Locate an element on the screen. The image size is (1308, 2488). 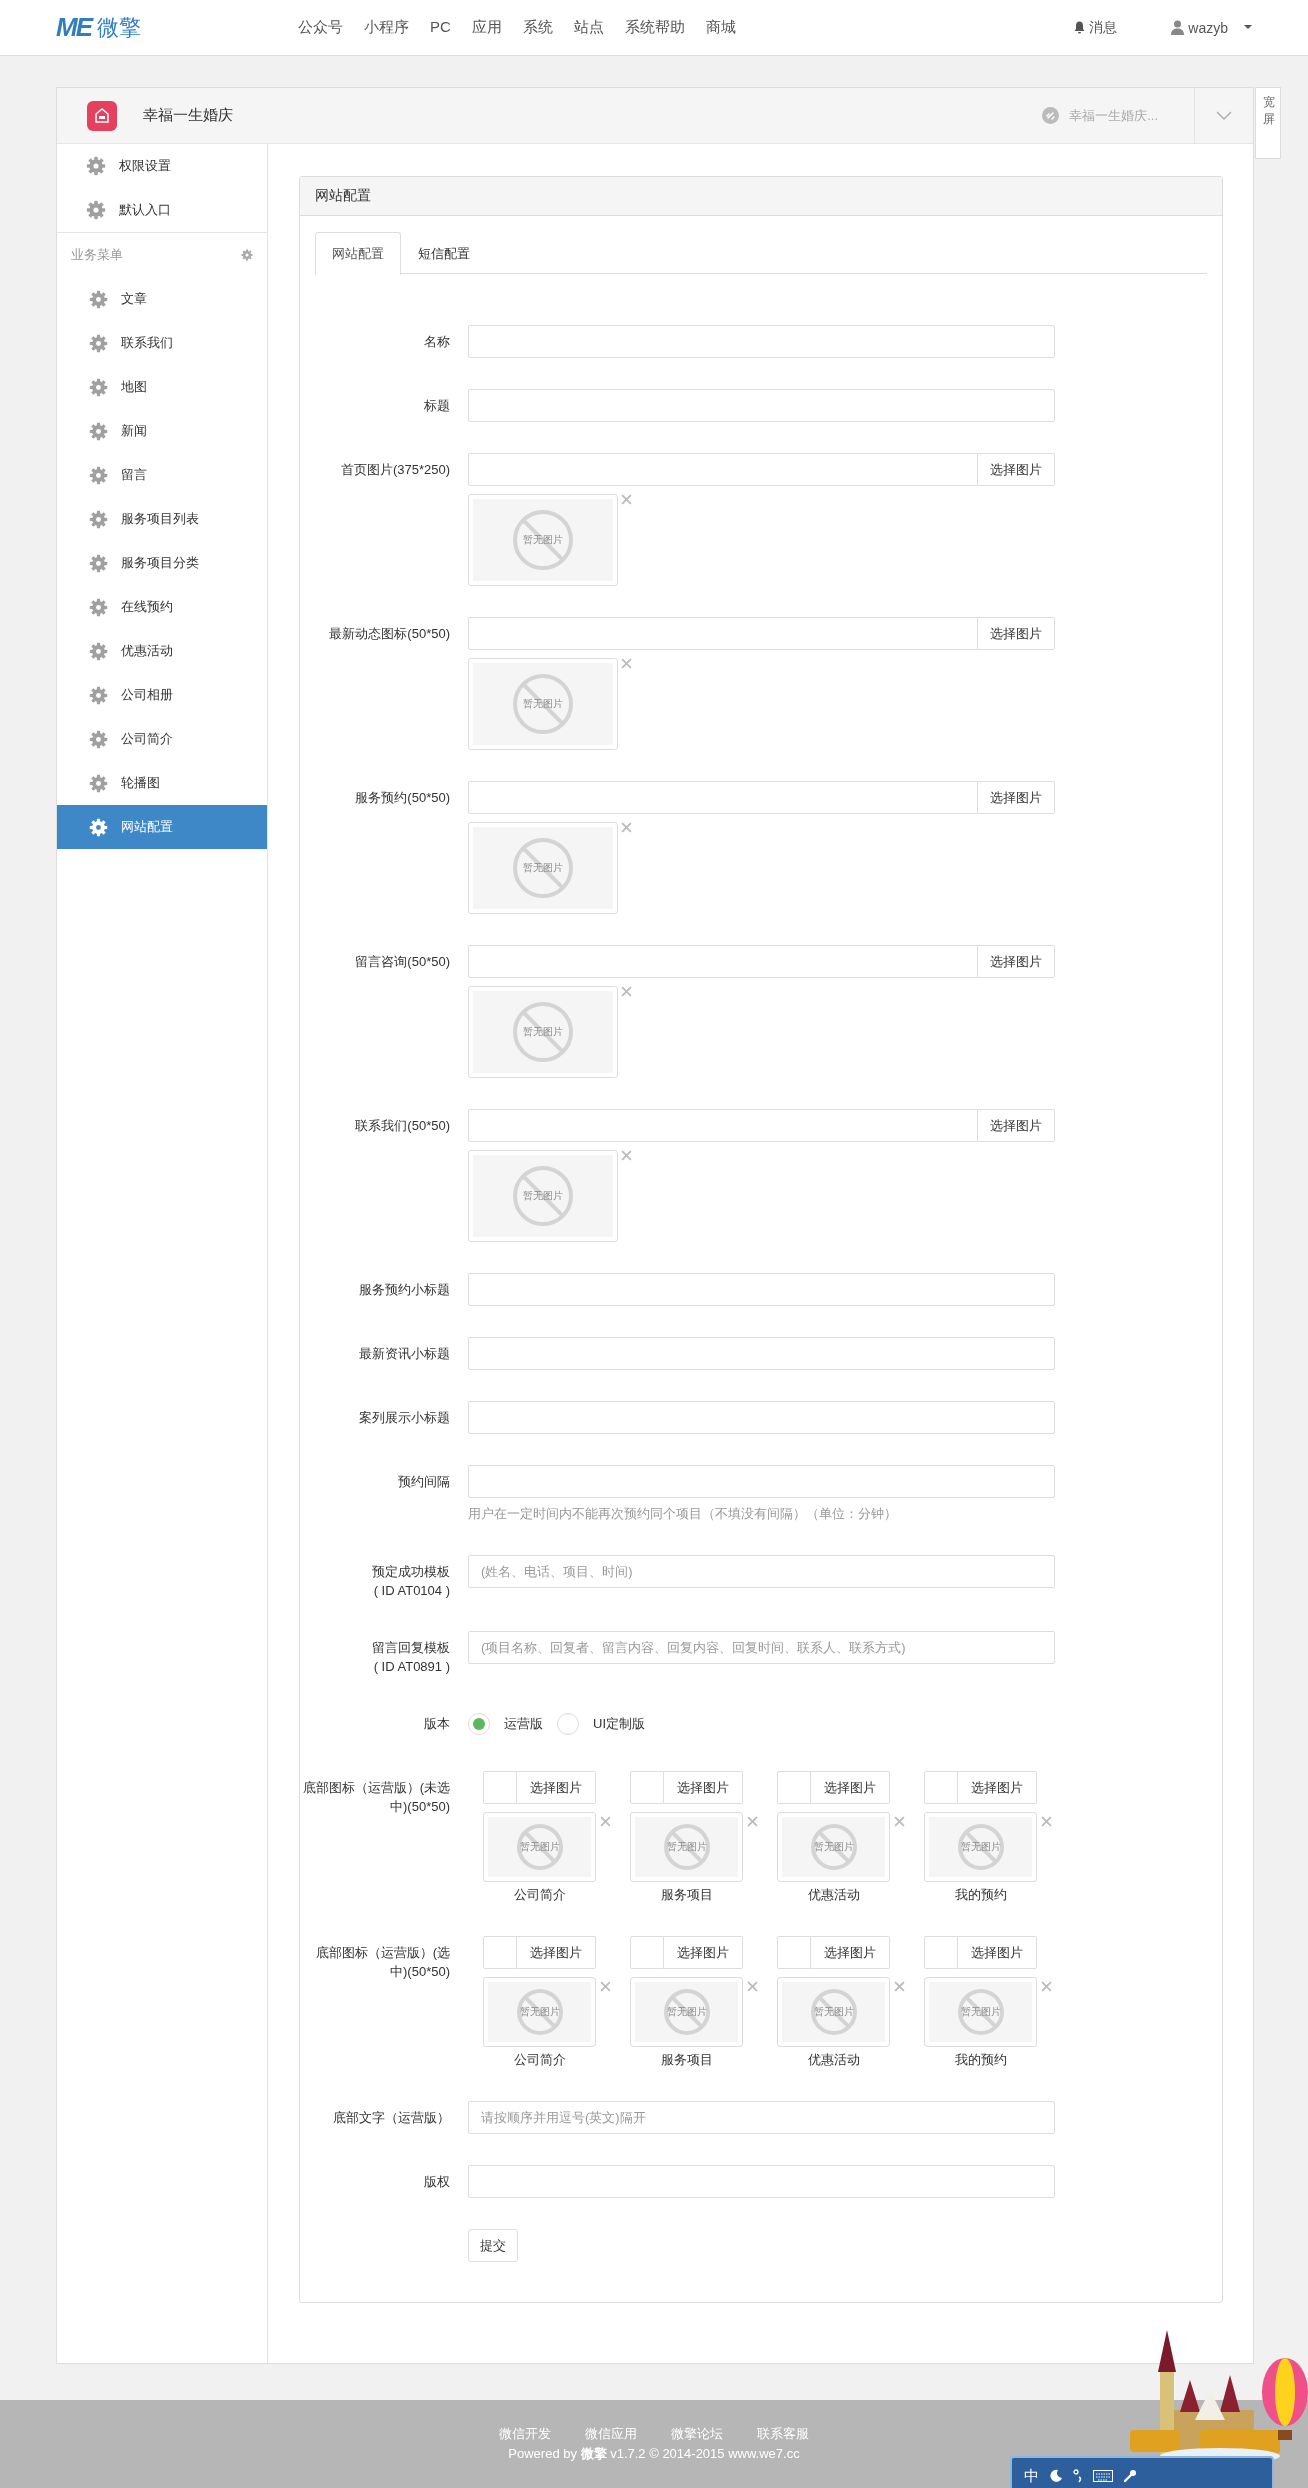
radio-label: UI定制版 is located at coordinates (619, 1723).